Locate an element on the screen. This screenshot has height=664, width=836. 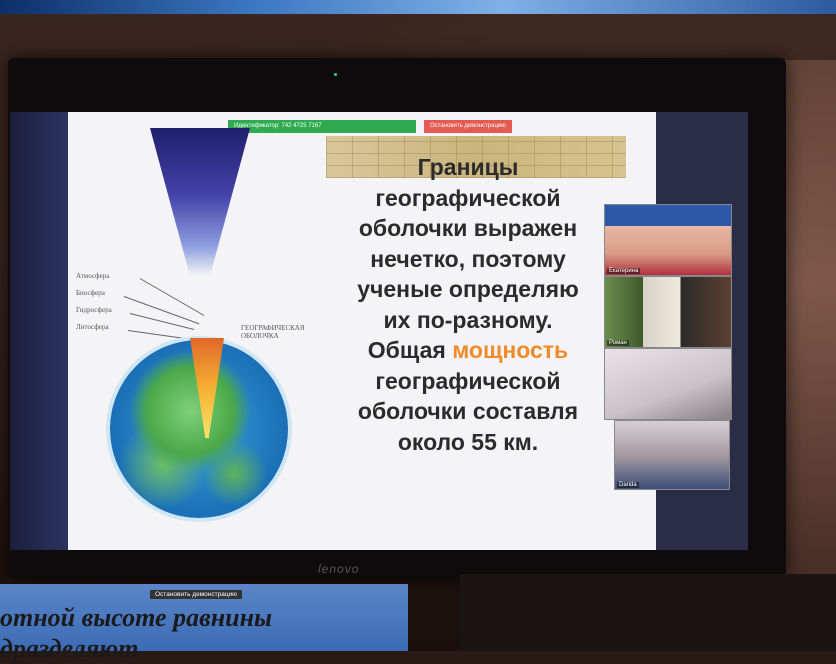
layer-label: Литосфера is located at coordinates (92, 327).